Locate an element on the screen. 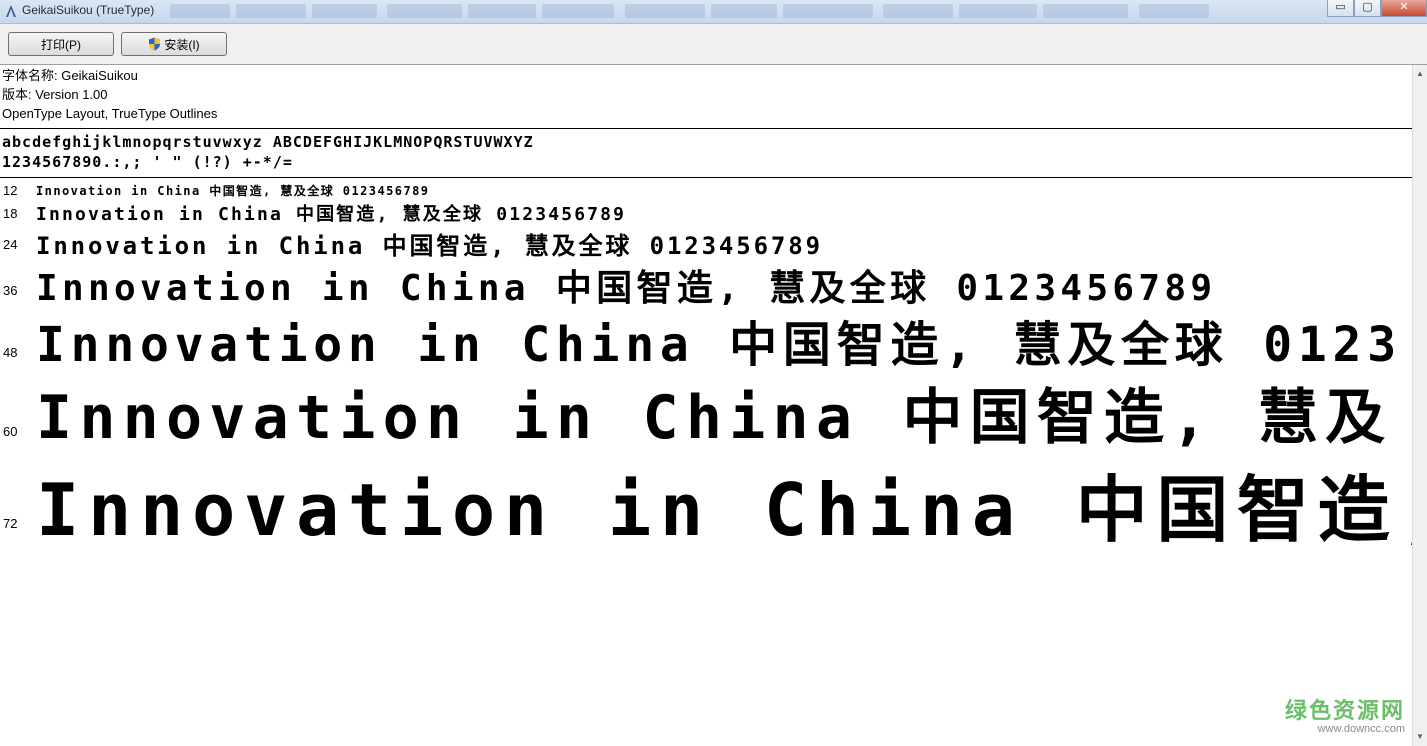  sample-size-label: 18 is located at coordinates (10, 213).